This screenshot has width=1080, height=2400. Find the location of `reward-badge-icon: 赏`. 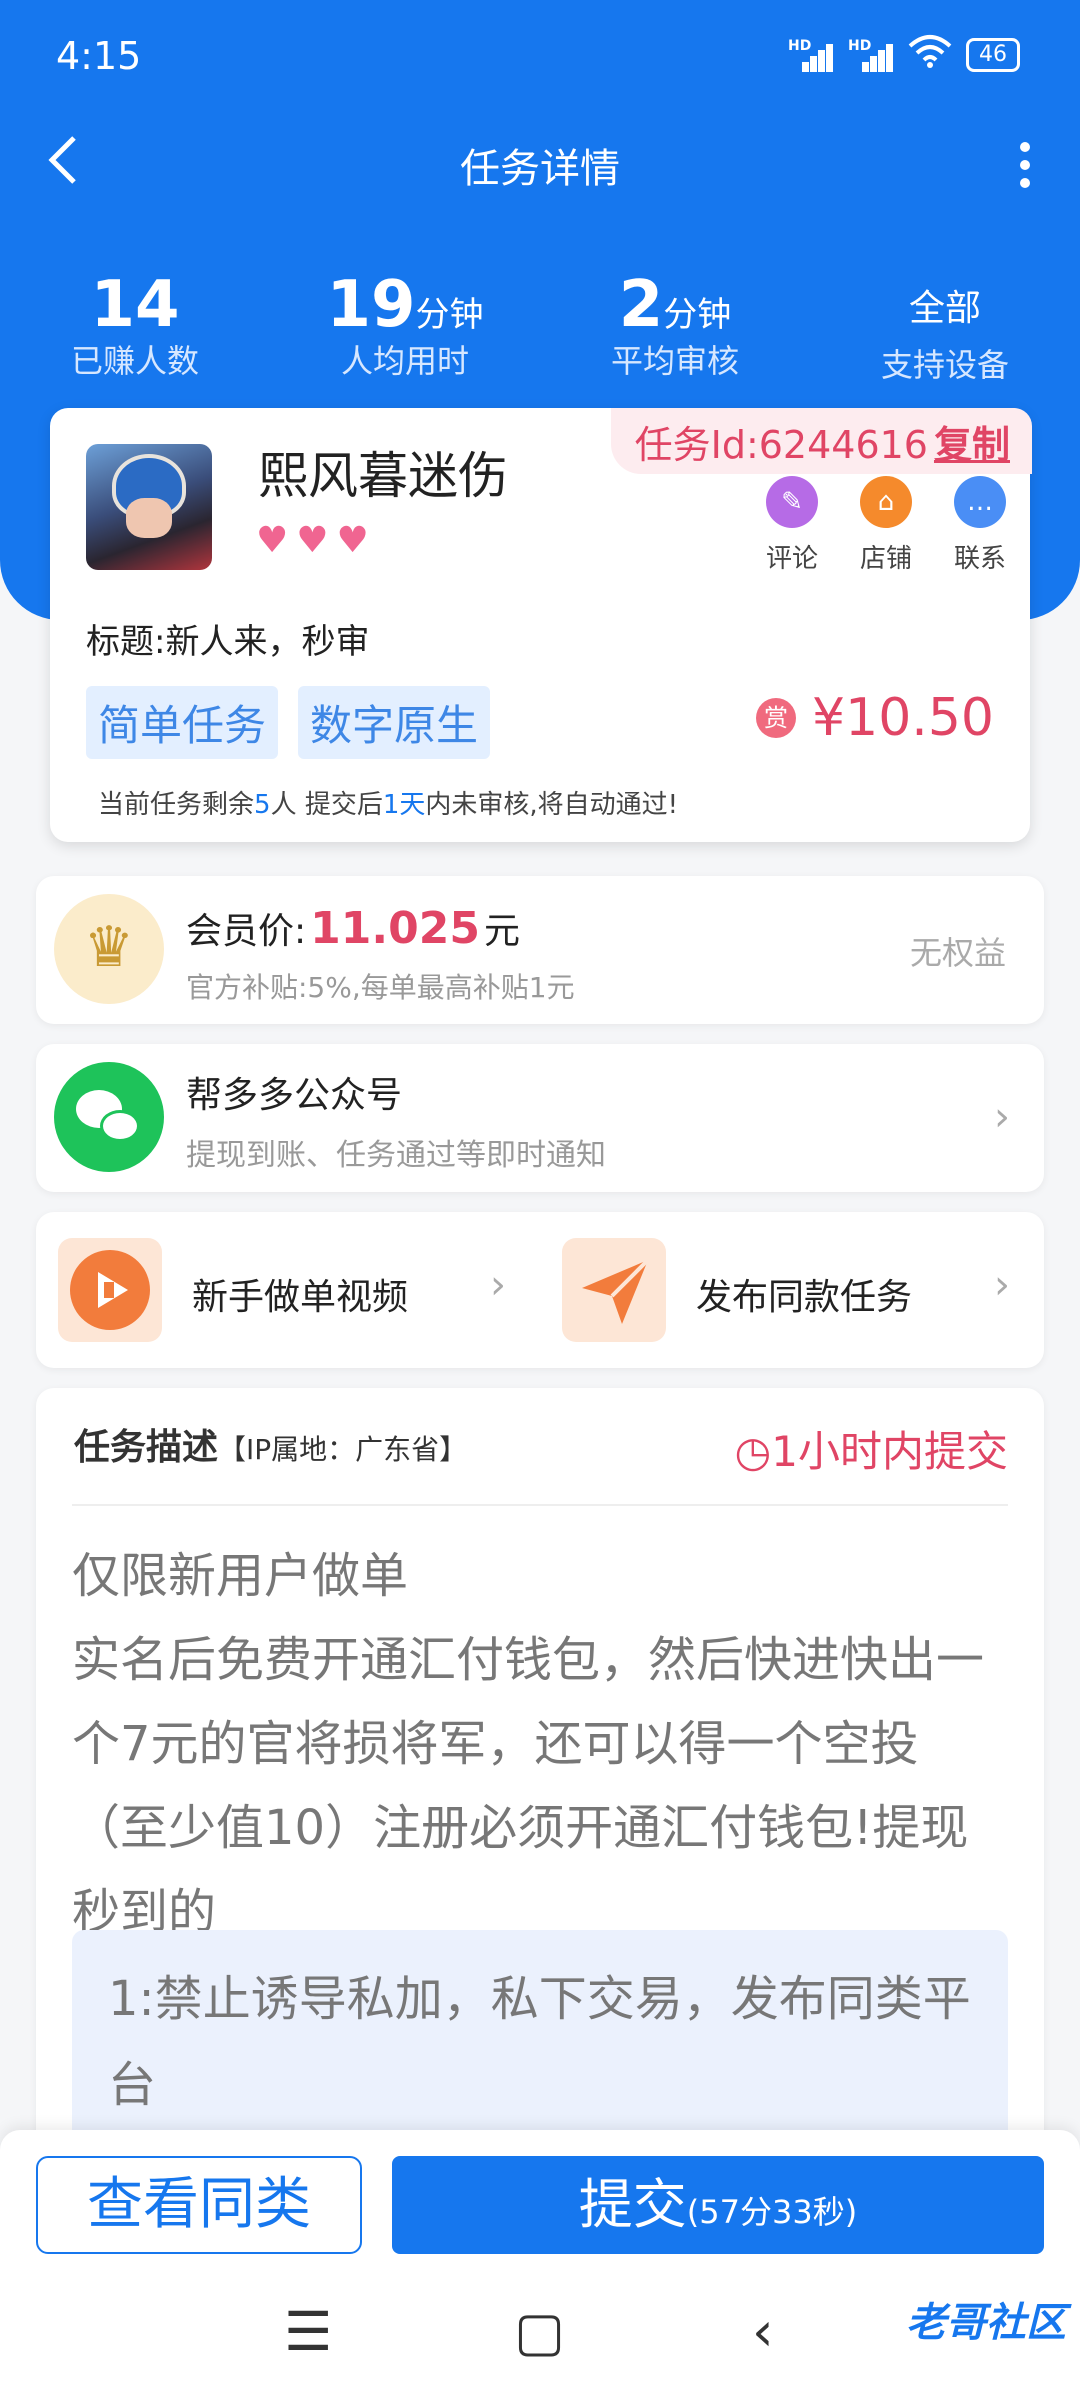

reward-badge-icon: 赏 is located at coordinates (776, 718).